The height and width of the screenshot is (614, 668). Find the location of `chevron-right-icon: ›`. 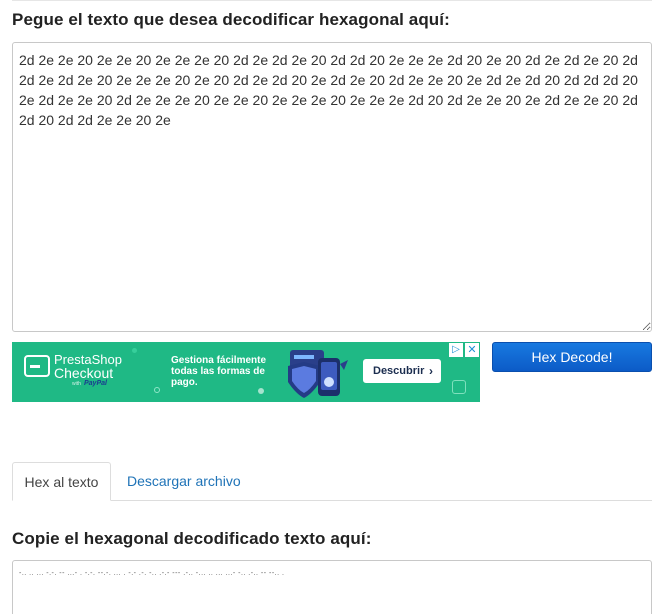

chevron-right-icon: › is located at coordinates (431, 371).